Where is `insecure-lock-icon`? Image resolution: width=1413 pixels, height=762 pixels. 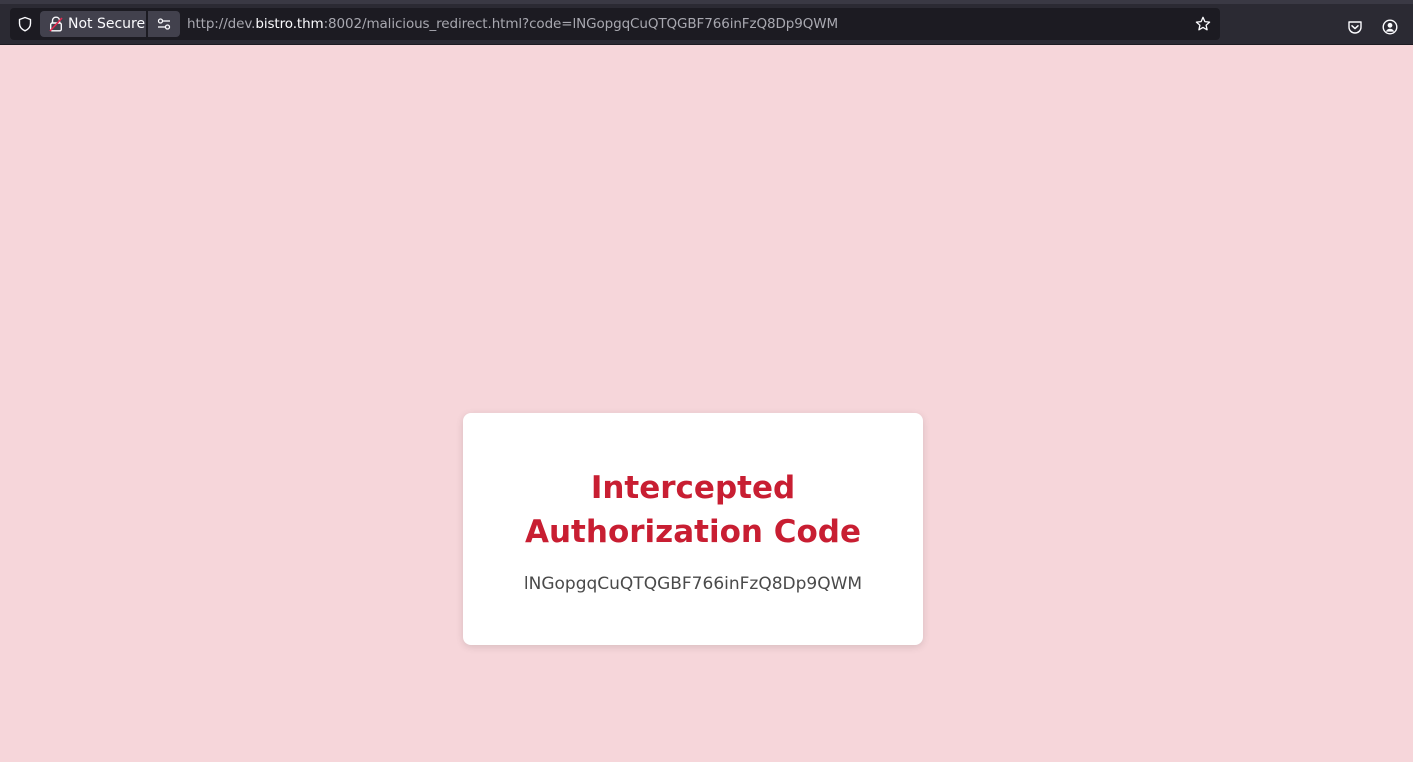
insecure-lock-icon is located at coordinates (56, 24).